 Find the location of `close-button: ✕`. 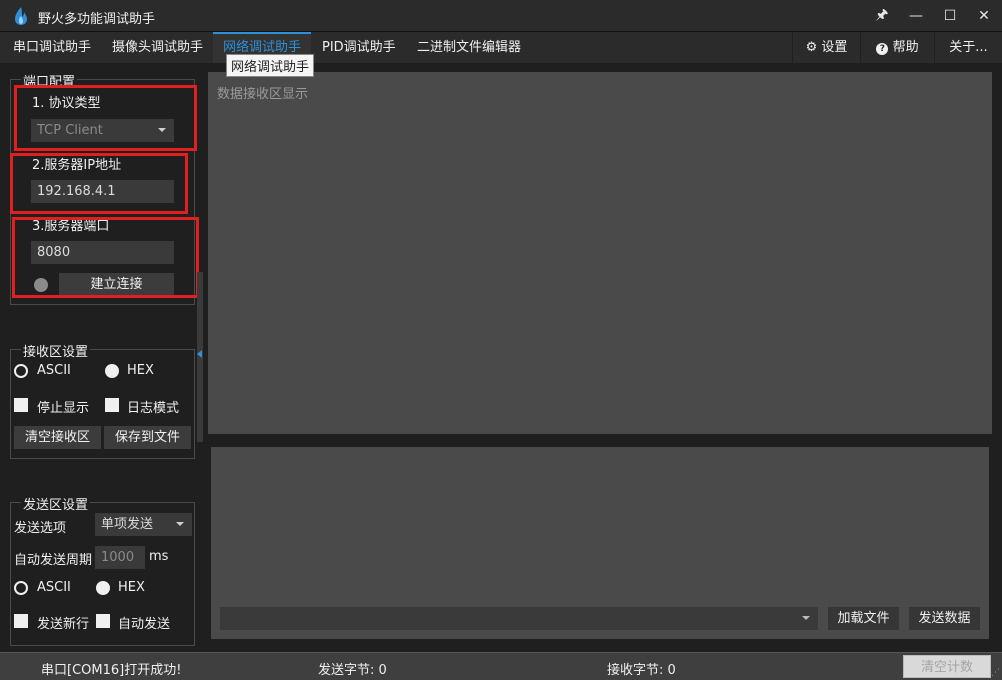

close-button: ✕ is located at coordinates (984, 16).